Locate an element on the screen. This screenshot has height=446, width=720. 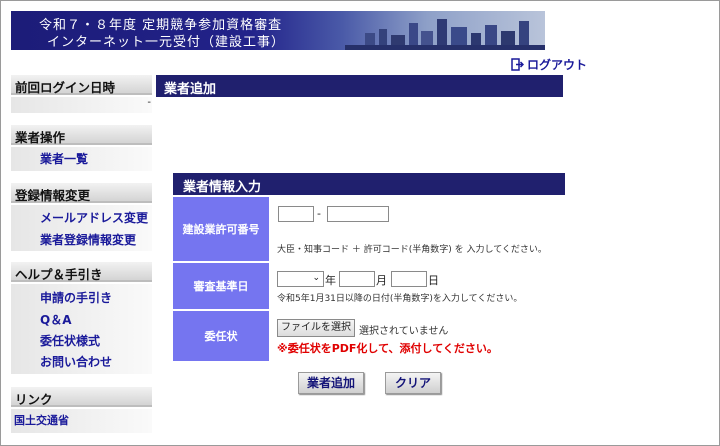
day-input is located at coordinates (409, 279).